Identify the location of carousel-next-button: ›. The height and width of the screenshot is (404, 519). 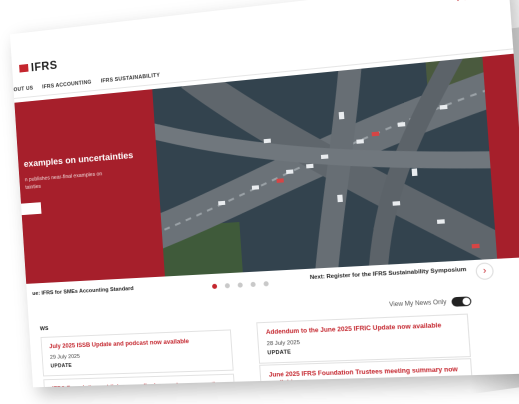
(485, 271).